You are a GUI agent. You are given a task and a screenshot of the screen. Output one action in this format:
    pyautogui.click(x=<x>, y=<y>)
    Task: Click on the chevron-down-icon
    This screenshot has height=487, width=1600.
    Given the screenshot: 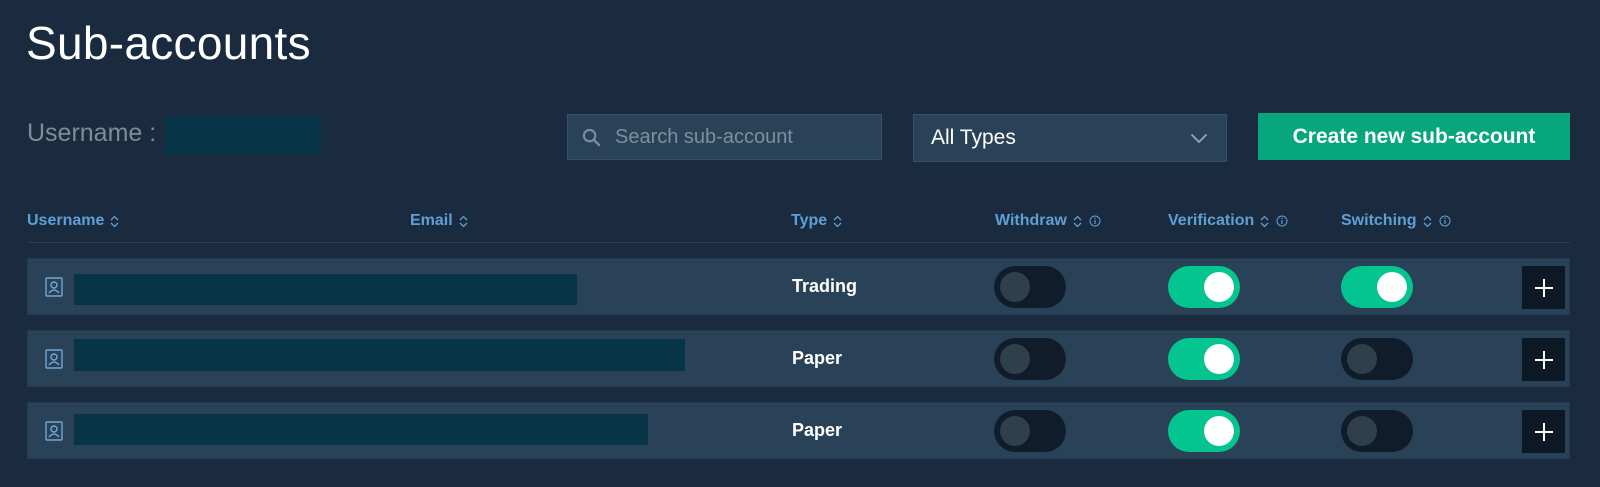 What is the action you would take?
    pyautogui.click(x=1199, y=138)
    